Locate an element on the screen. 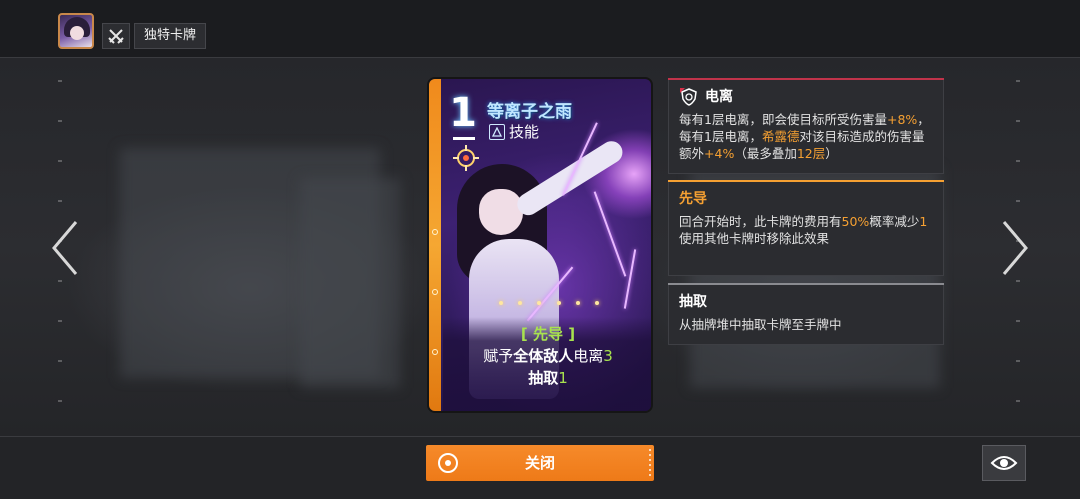 The height and width of the screenshot is (499, 1080). crossed-swords-icon is located at coordinates (116, 36).